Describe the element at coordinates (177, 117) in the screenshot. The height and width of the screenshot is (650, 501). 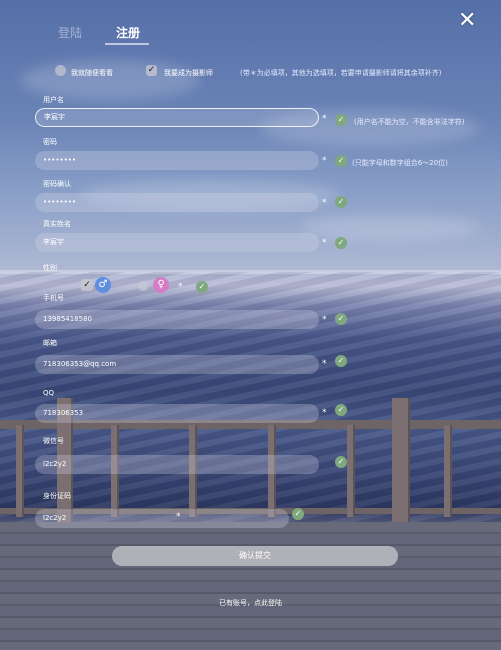
I see `username-input: 李宸宇` at that location.